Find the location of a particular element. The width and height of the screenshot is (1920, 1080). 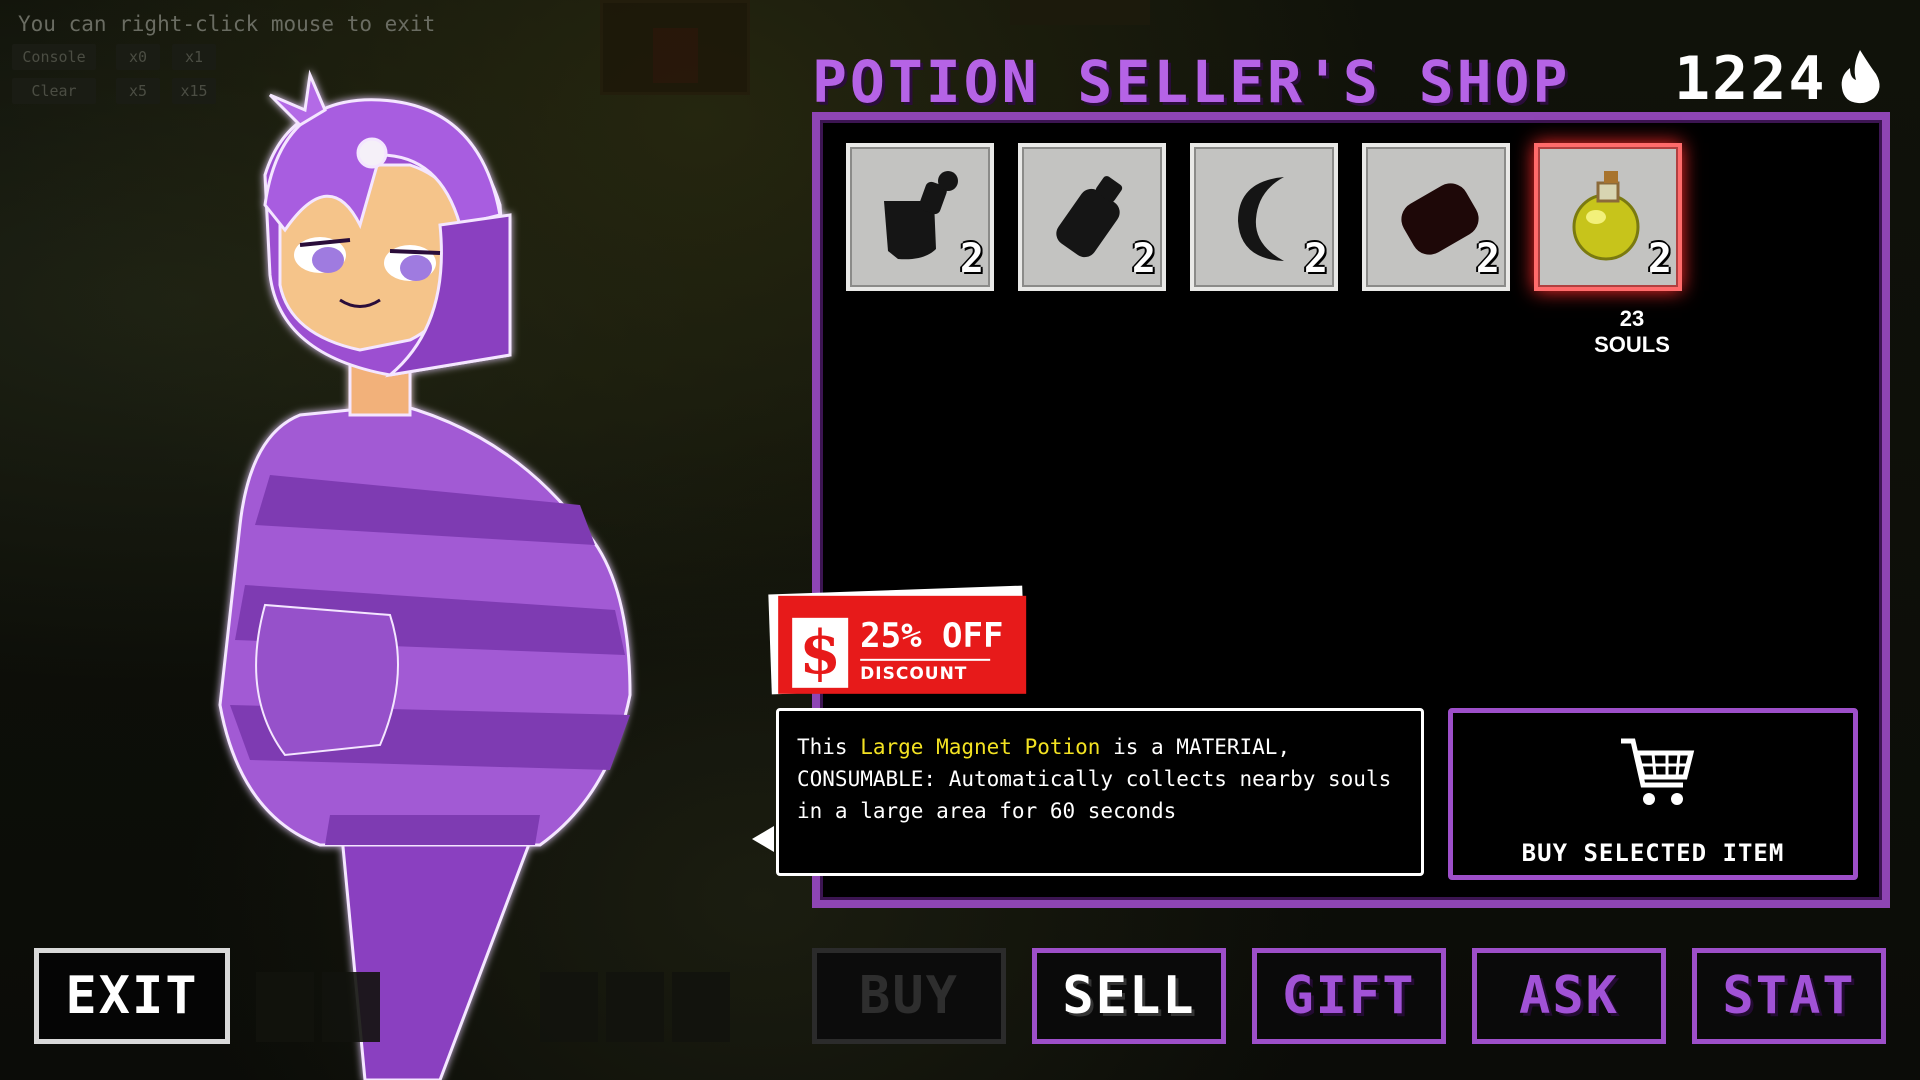

shop-title: POTION SELLER'S SHOP is located at coordinates (1191, 82).